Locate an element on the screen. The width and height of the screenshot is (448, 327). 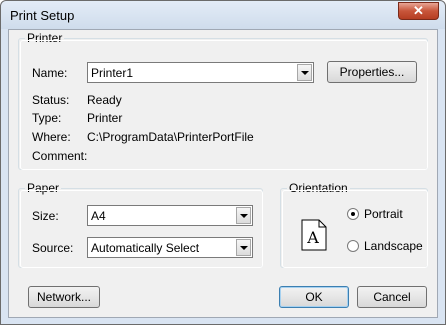
printer-group-label: Printer is located at coordinates (45, 38).